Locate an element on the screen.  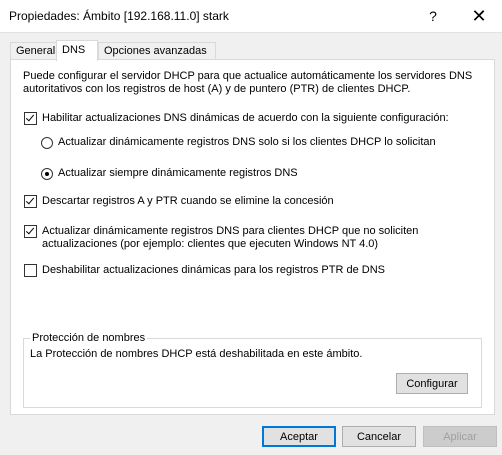
disable-ptr-updates-checkbox is located at coordinates (30, 270).